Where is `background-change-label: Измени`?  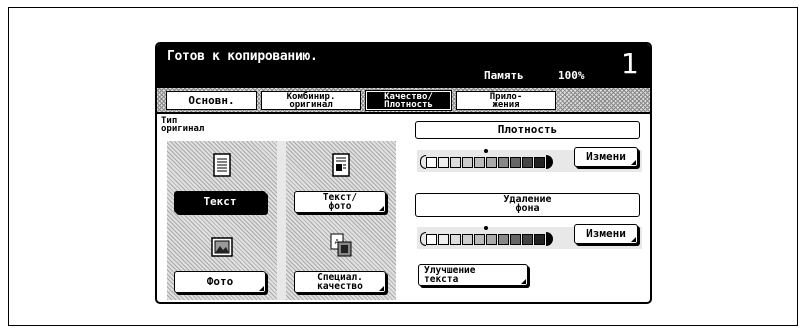
background-change-label: Измени is located at coordinates (606, 233).